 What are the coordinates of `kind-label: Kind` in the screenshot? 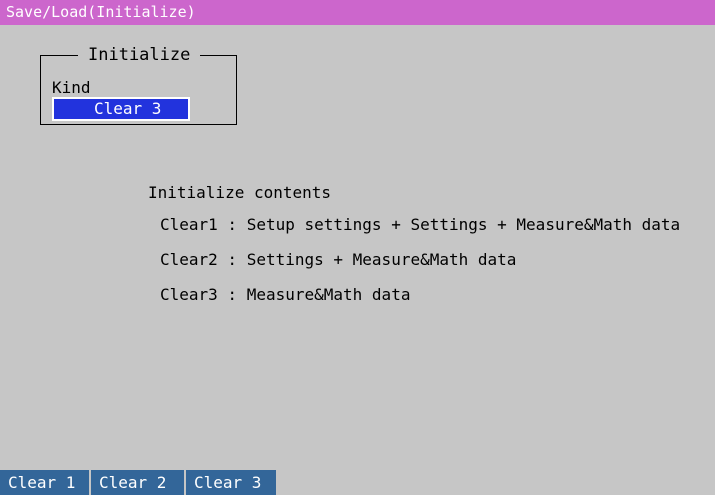 It's located at (71, 87).